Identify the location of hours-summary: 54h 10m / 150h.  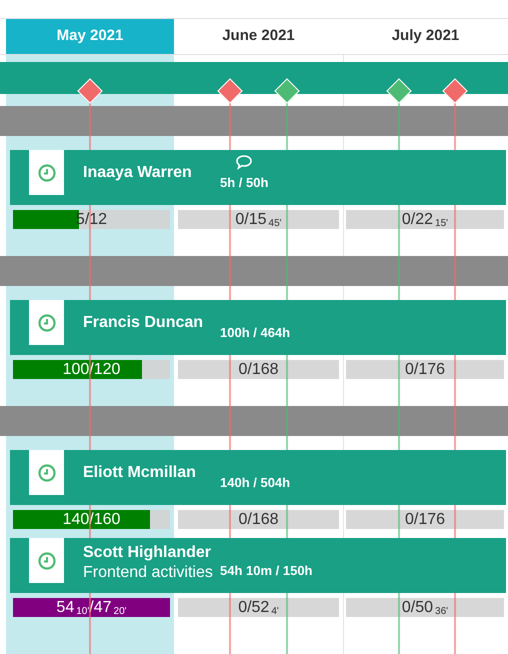
(266, 571).